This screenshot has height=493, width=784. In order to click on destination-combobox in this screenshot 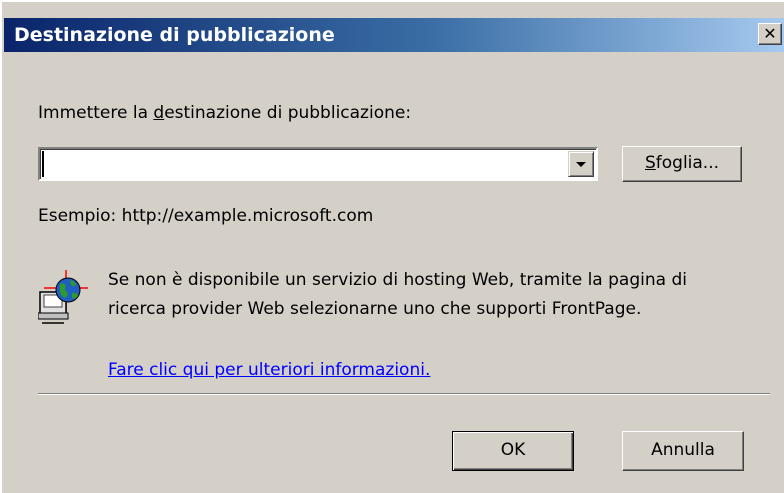, I will do `click(318, 164)`.